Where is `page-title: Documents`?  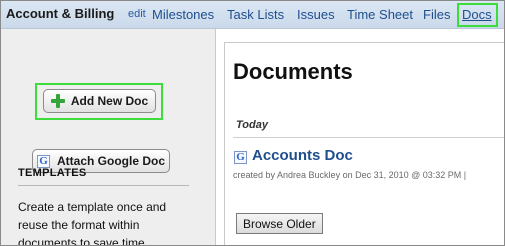 page-title: Documents is located at coordinates (293, 71).